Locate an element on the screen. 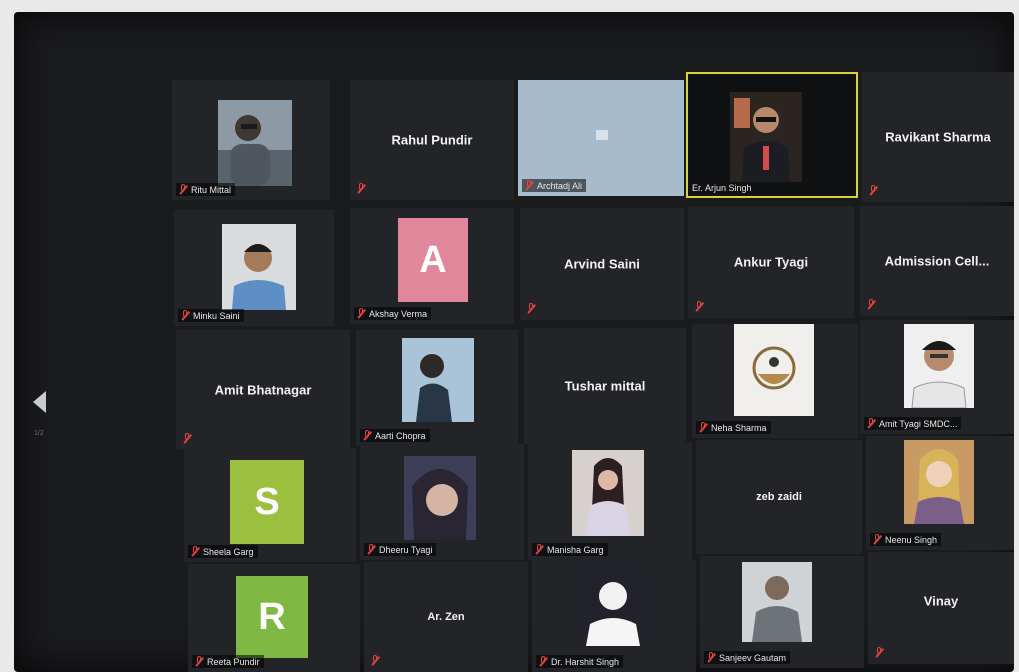 The height and width of the screenshot is (672, 1019). name-label: Minku Saini is located at coordinates (211, 315).